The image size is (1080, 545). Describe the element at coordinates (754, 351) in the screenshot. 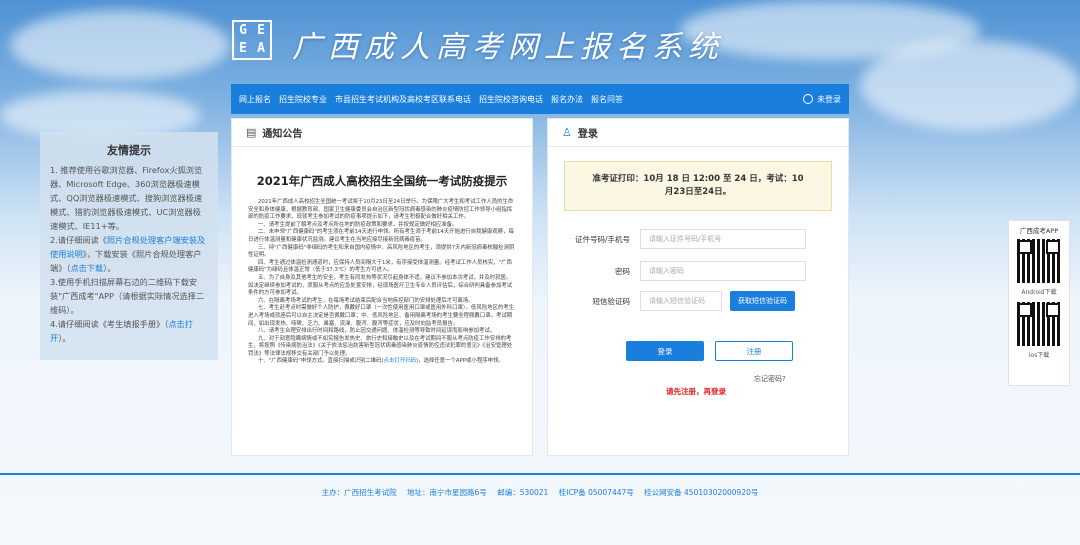

I see `register-button: 注册` at that location.